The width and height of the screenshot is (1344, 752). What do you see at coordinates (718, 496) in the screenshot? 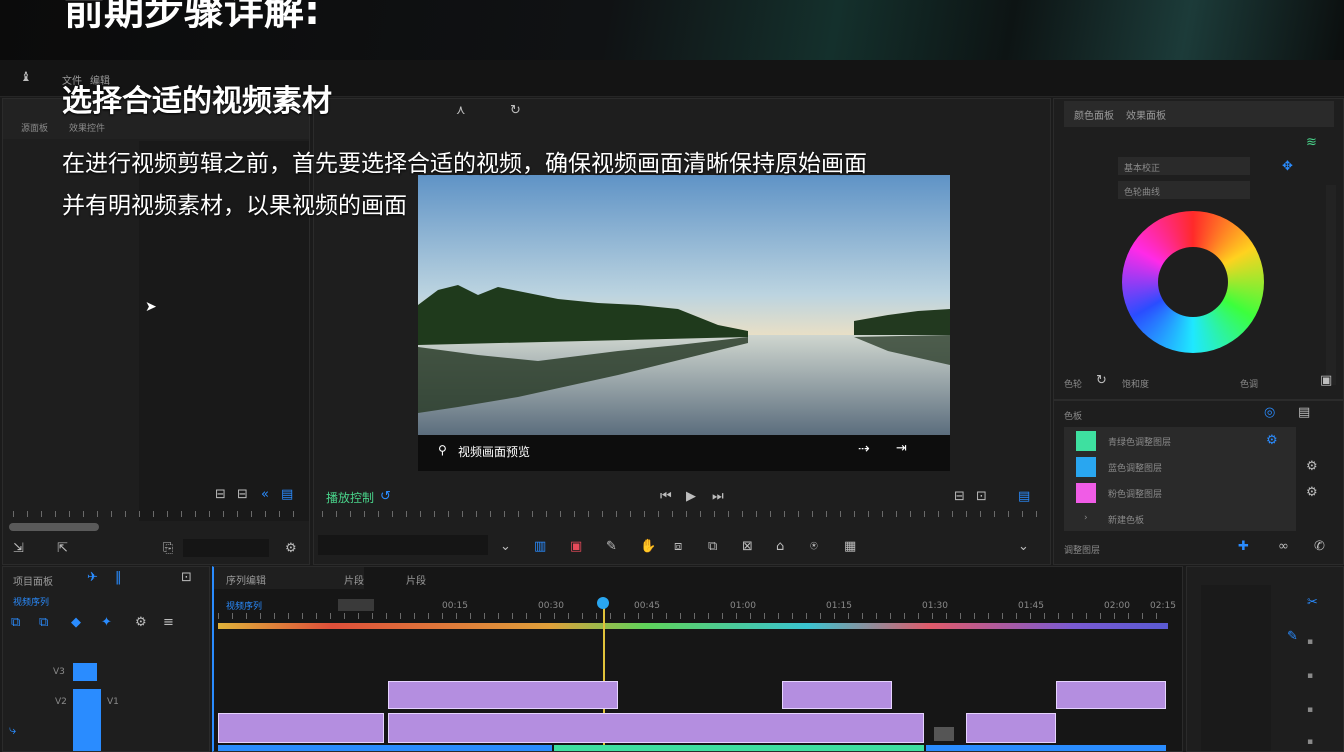
I see `next-edit-icon: ⏭` at bounding box center [718, 496].